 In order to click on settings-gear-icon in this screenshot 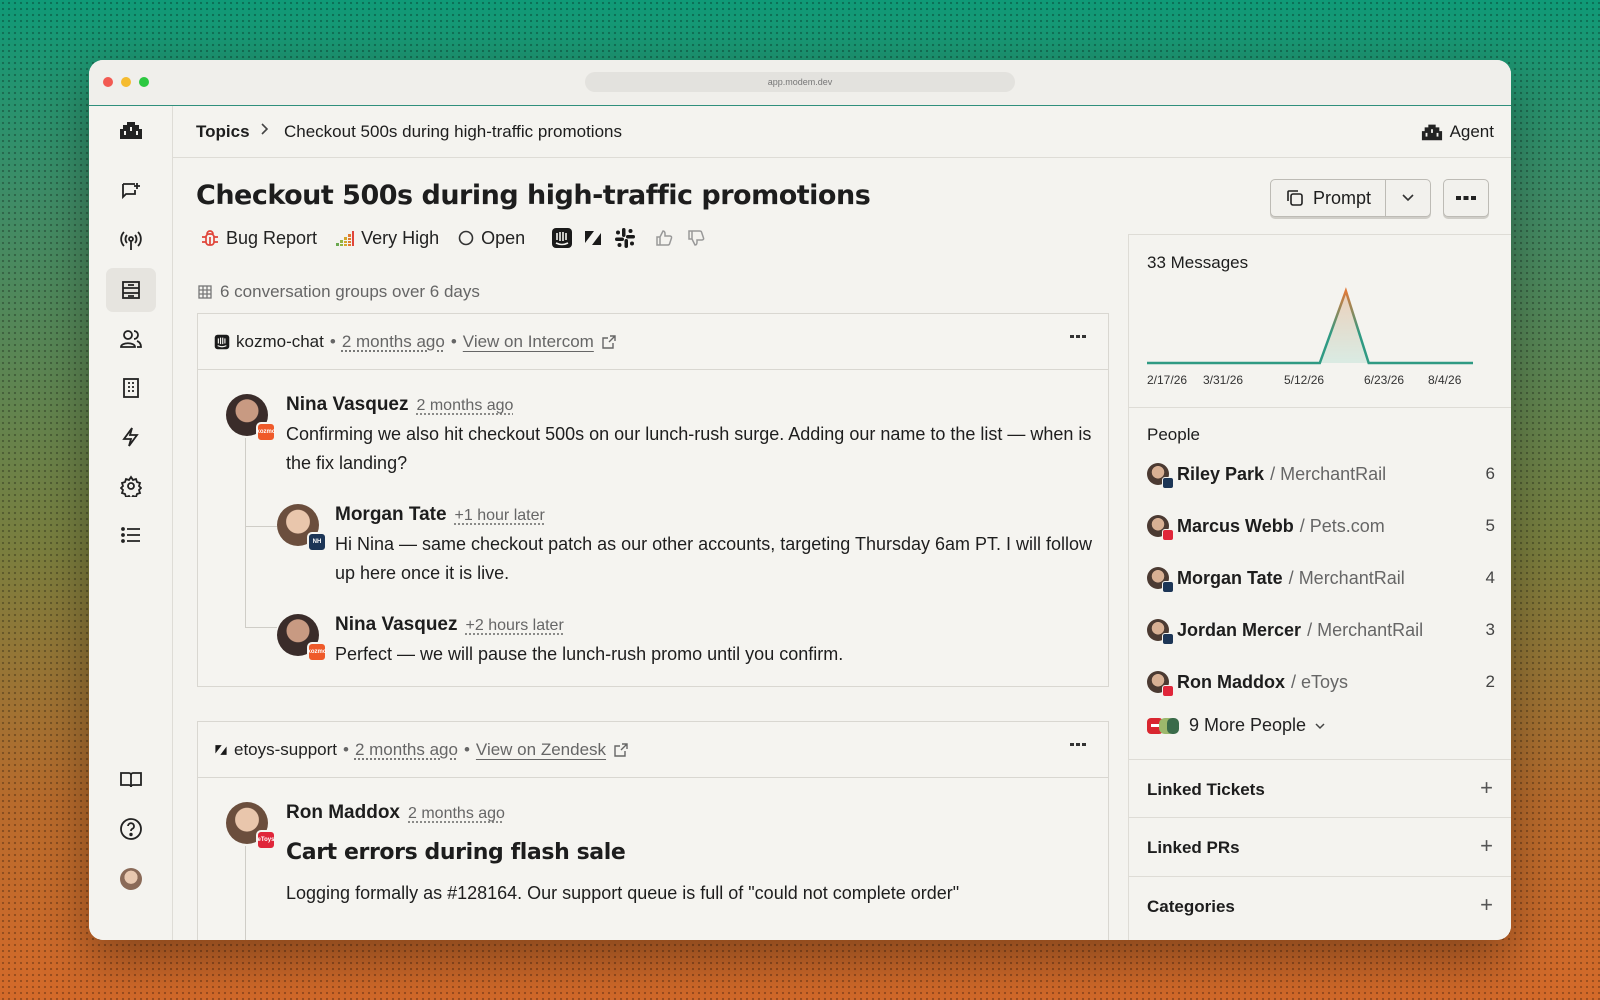, I will do `click(131, 486)`.